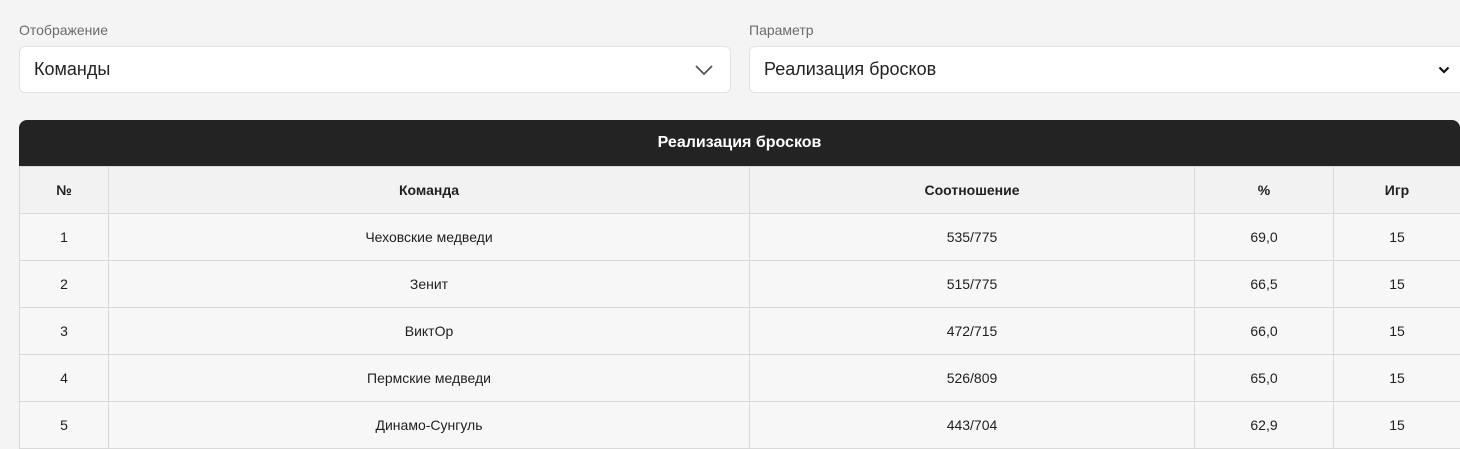 This screenshot has width=1460, height=449. I want to click on cell-team: Динамо-Сунгуль, so click(429, 425).